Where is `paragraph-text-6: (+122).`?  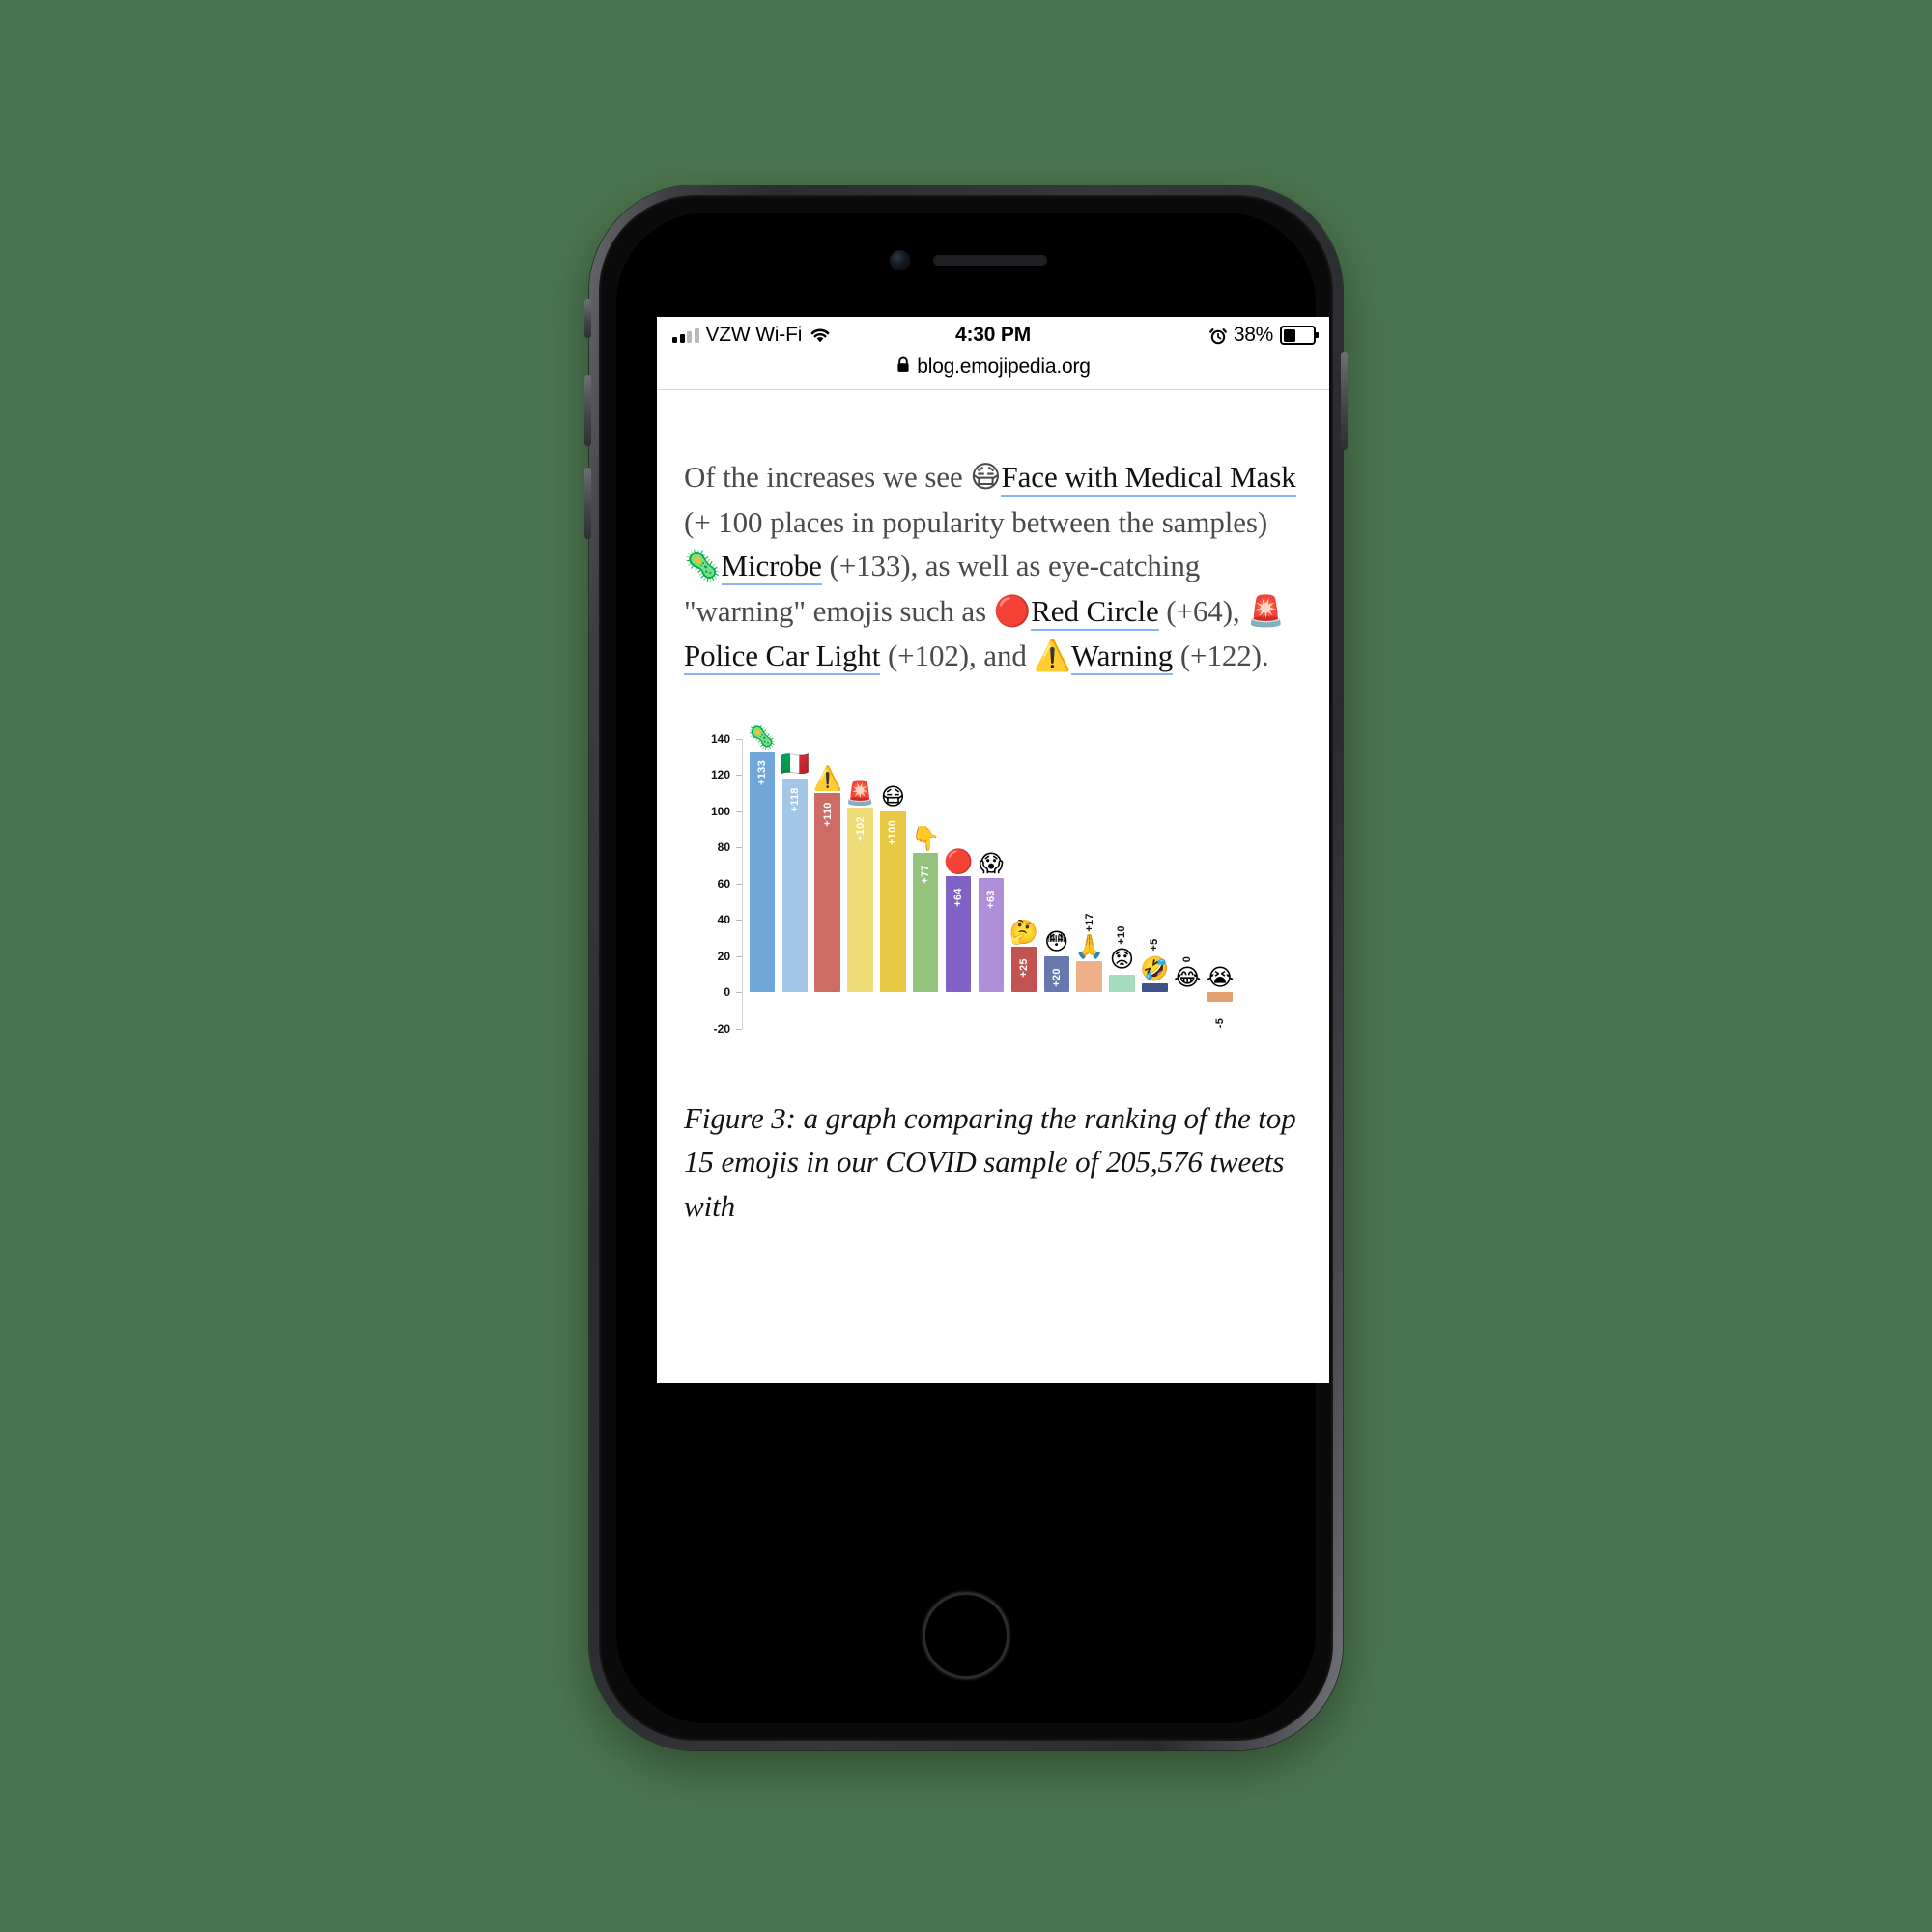 paragraph-text-6: (+122). is located at coordinates (1221, 656).